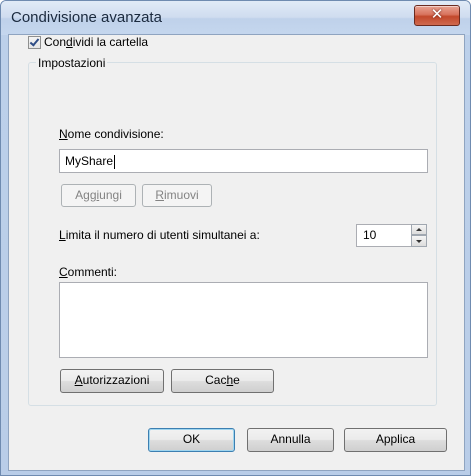  What do you see at coordinates (88, 272) in the screenshot?
I see `comments-label: Commenti:` at bounding box center [88, 272].